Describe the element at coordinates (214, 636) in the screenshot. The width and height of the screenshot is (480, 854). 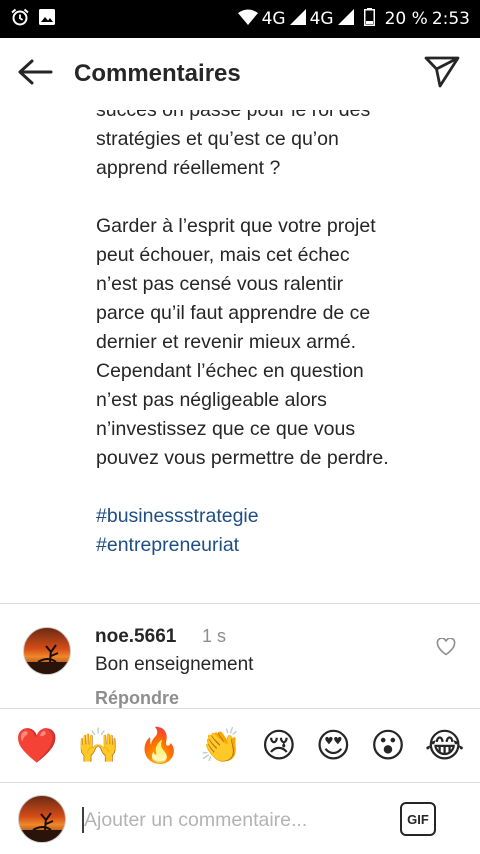
I see `comment-timestamp: 1 s` at that location.